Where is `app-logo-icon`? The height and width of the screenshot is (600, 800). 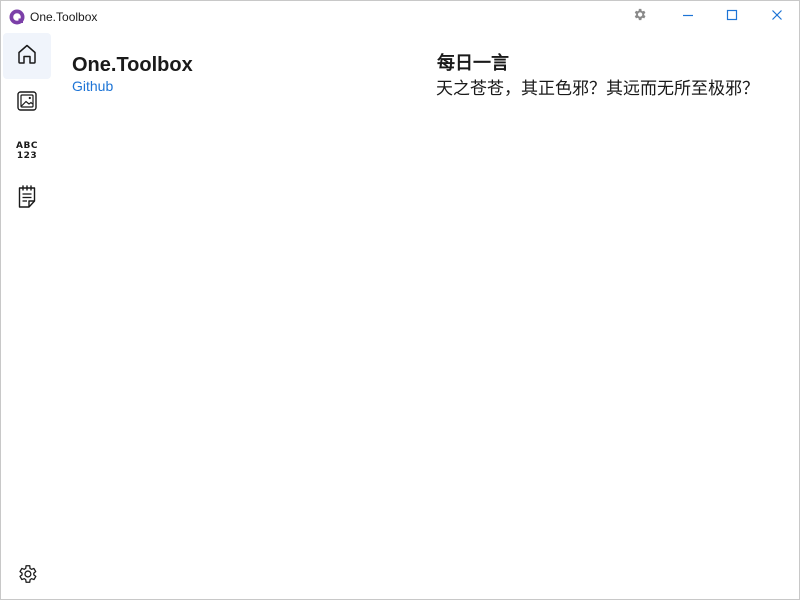
app-logo-icon is located at coordinates (17, 17).